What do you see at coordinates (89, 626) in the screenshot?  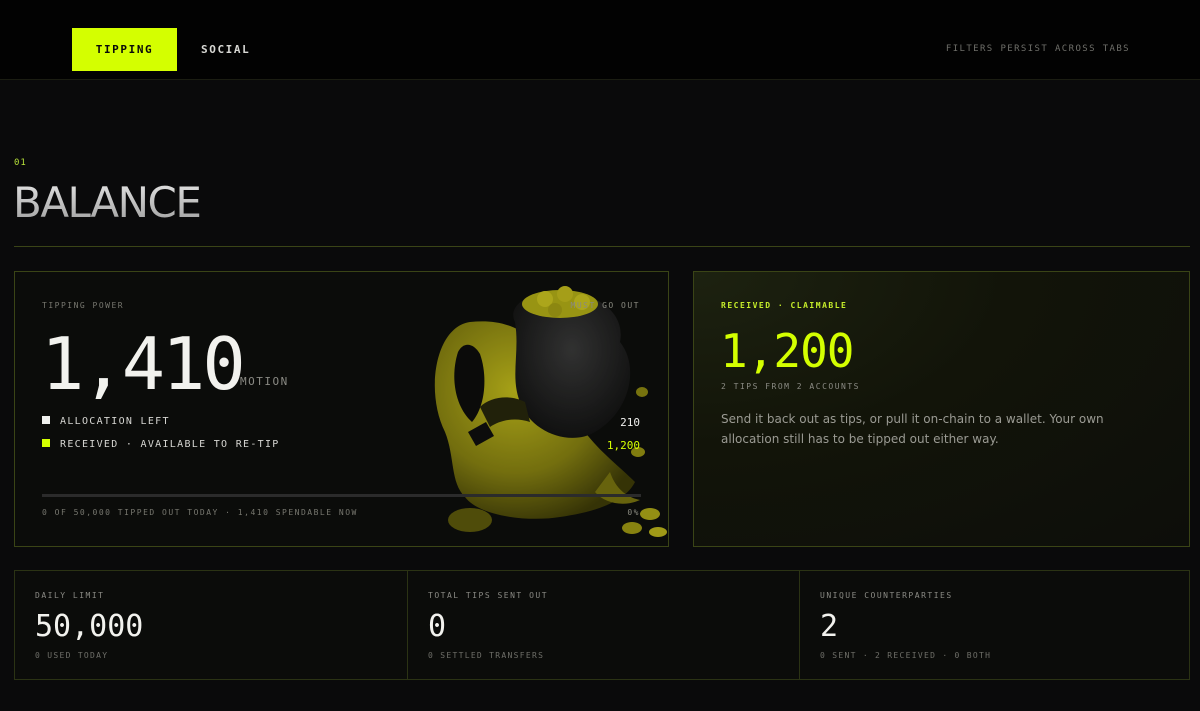 I see `stat-value: 50,000` at bounding box center [89, 626].